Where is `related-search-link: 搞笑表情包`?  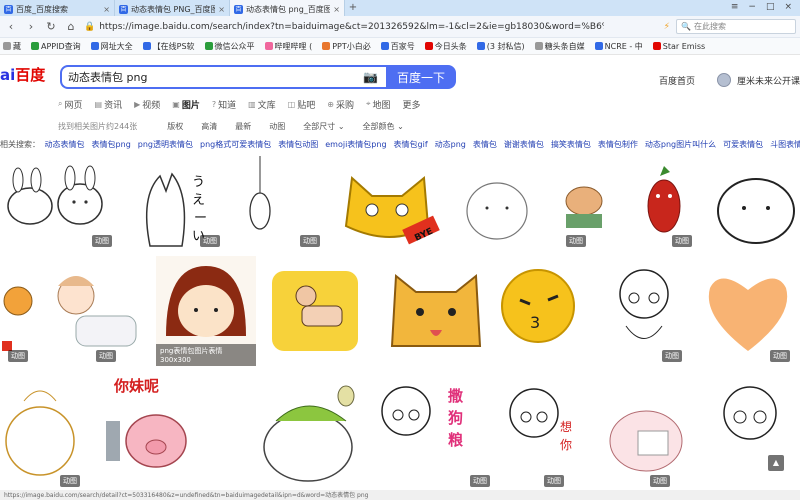 related-search-link: 搞笑表情包 is located at coordinates (571, 144).